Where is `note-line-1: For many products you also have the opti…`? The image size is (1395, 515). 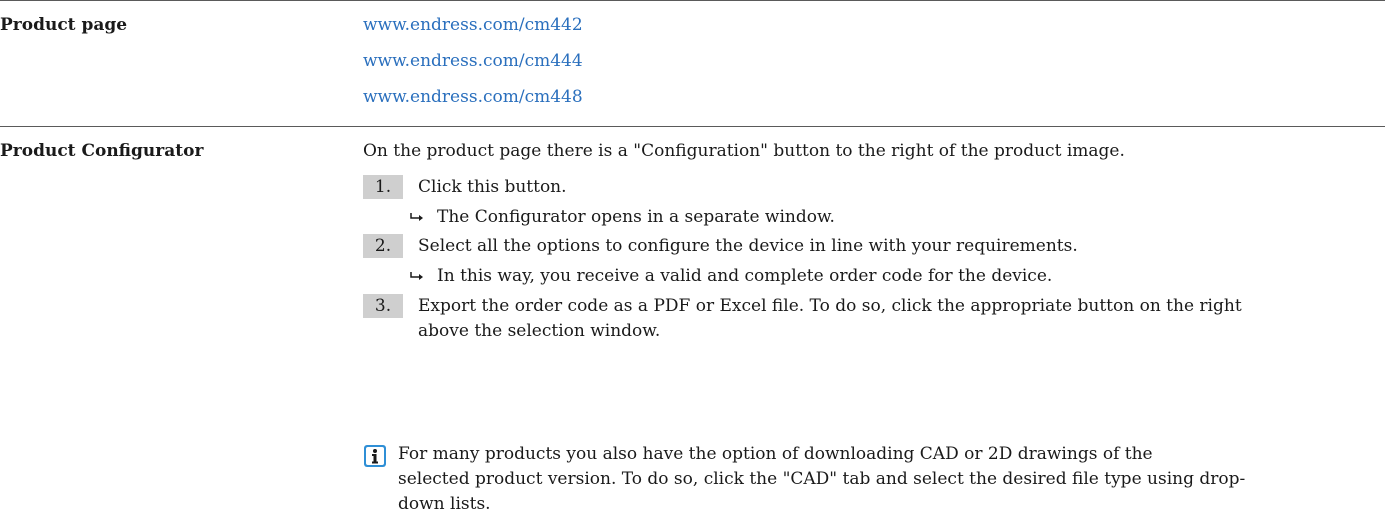
note-line-1: For many products you also have the opti… is located at coordinates (775, 454).